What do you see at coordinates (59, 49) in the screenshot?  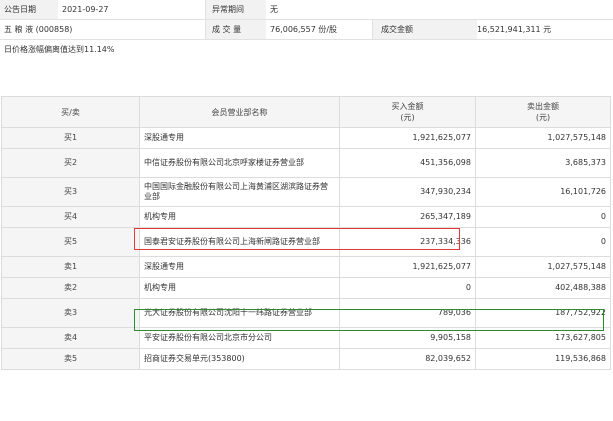 I see `reason-text: 日价格涨幅偏离值达到11.14%` at bounding box center [59, 49].